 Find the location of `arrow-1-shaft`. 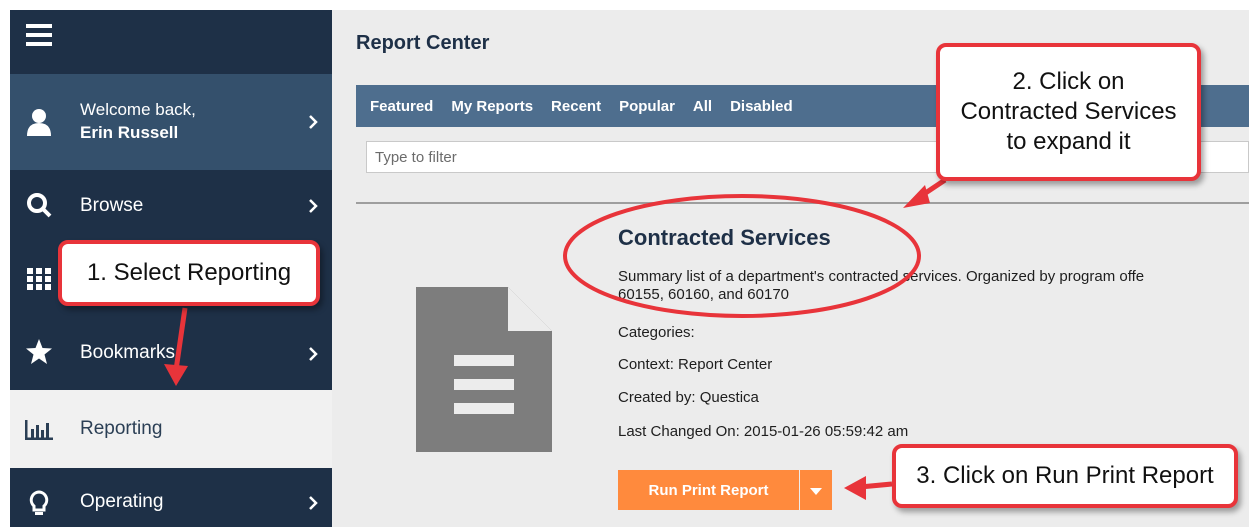

arrow-1-shaft is located at coordinates (180, 339).